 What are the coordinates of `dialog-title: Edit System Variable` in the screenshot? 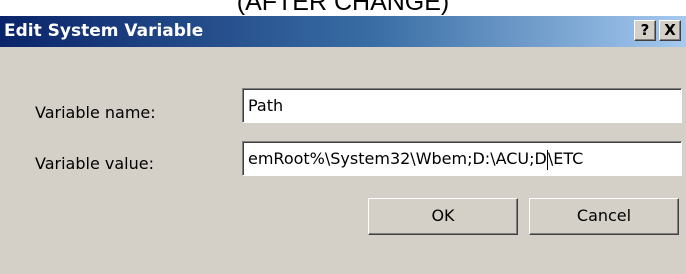 It's located at (104, 31).